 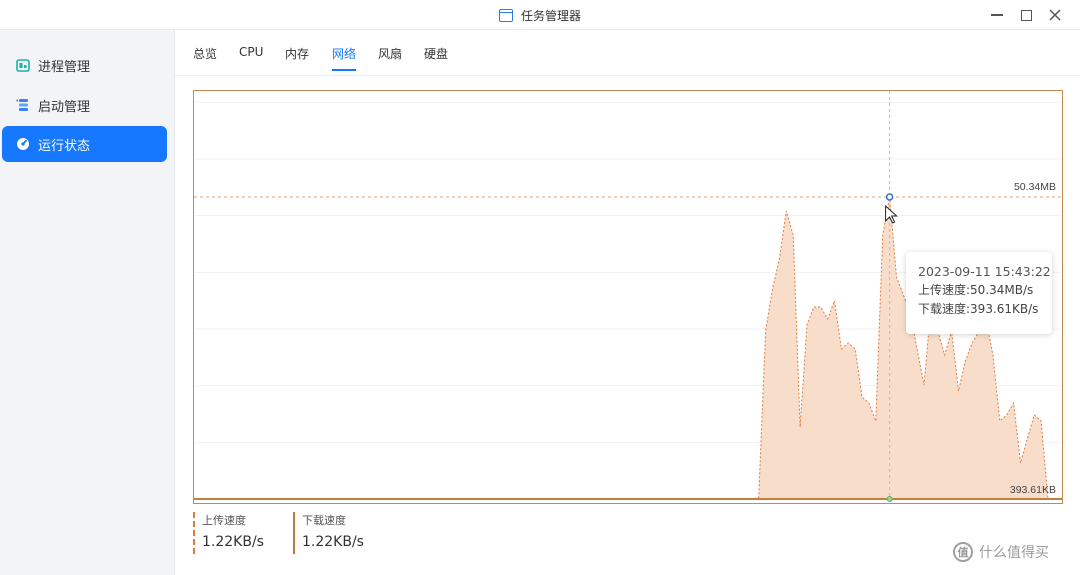 I want to click on tab-label: 硬盘, so click(x=436, y=54).